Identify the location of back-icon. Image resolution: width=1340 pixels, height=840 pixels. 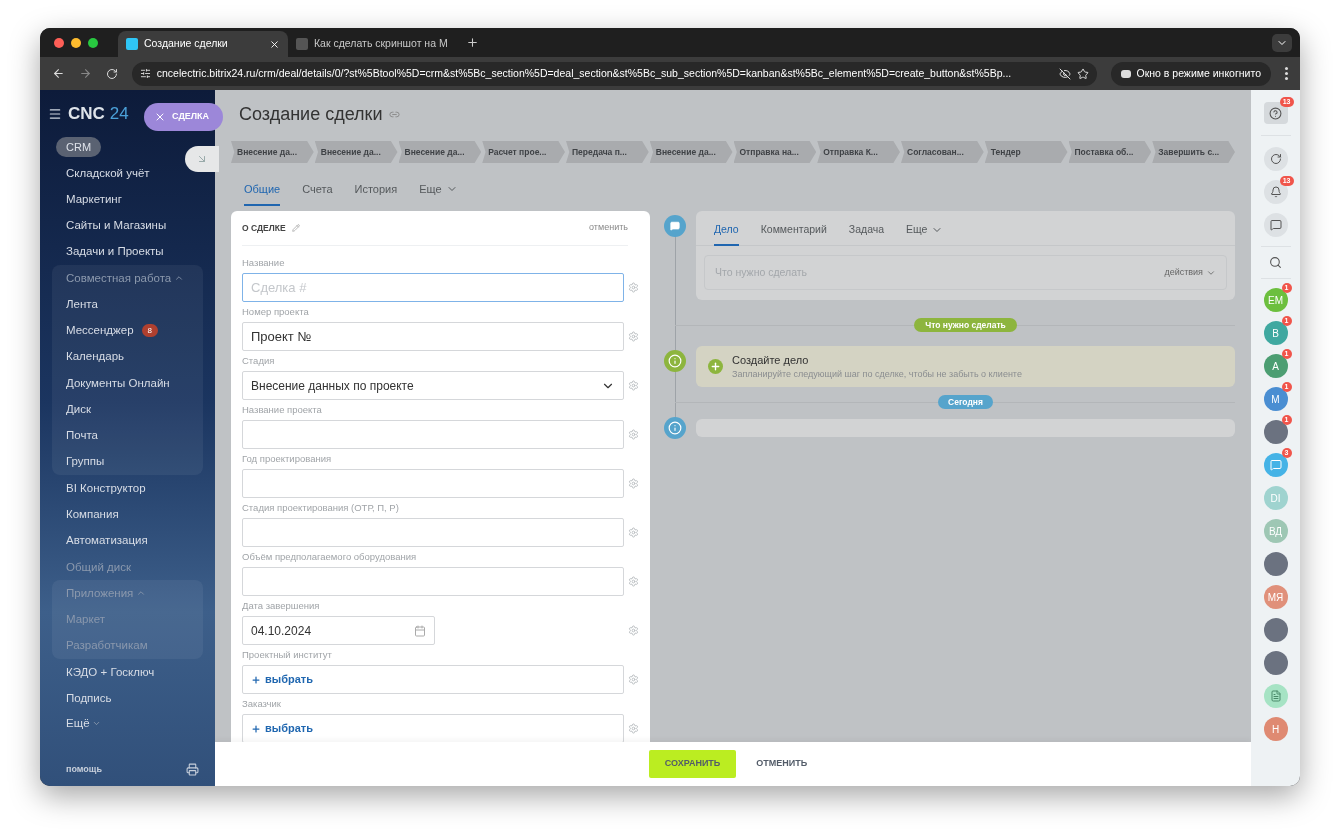
(58, 73).